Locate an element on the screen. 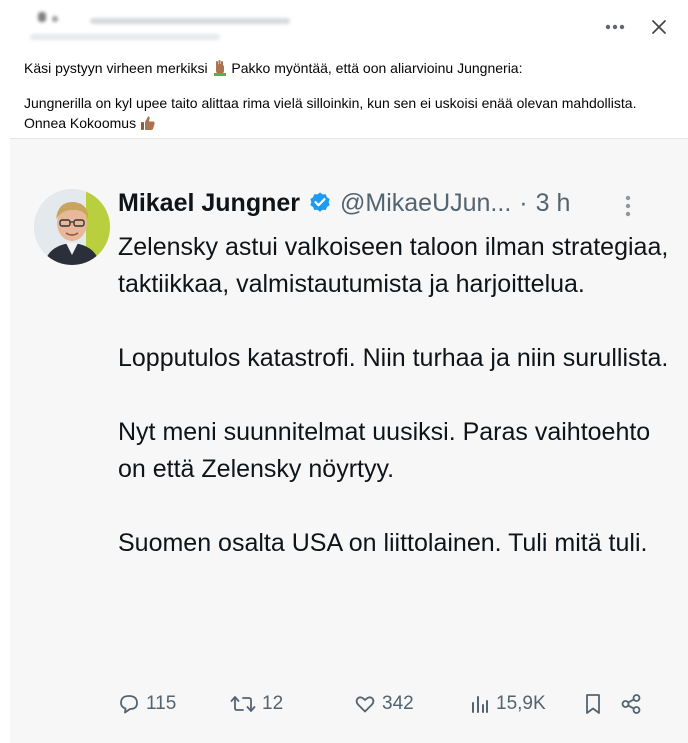 The height and width of the screenshot is (743, 688). post-header is located at coordinates (344, 26).